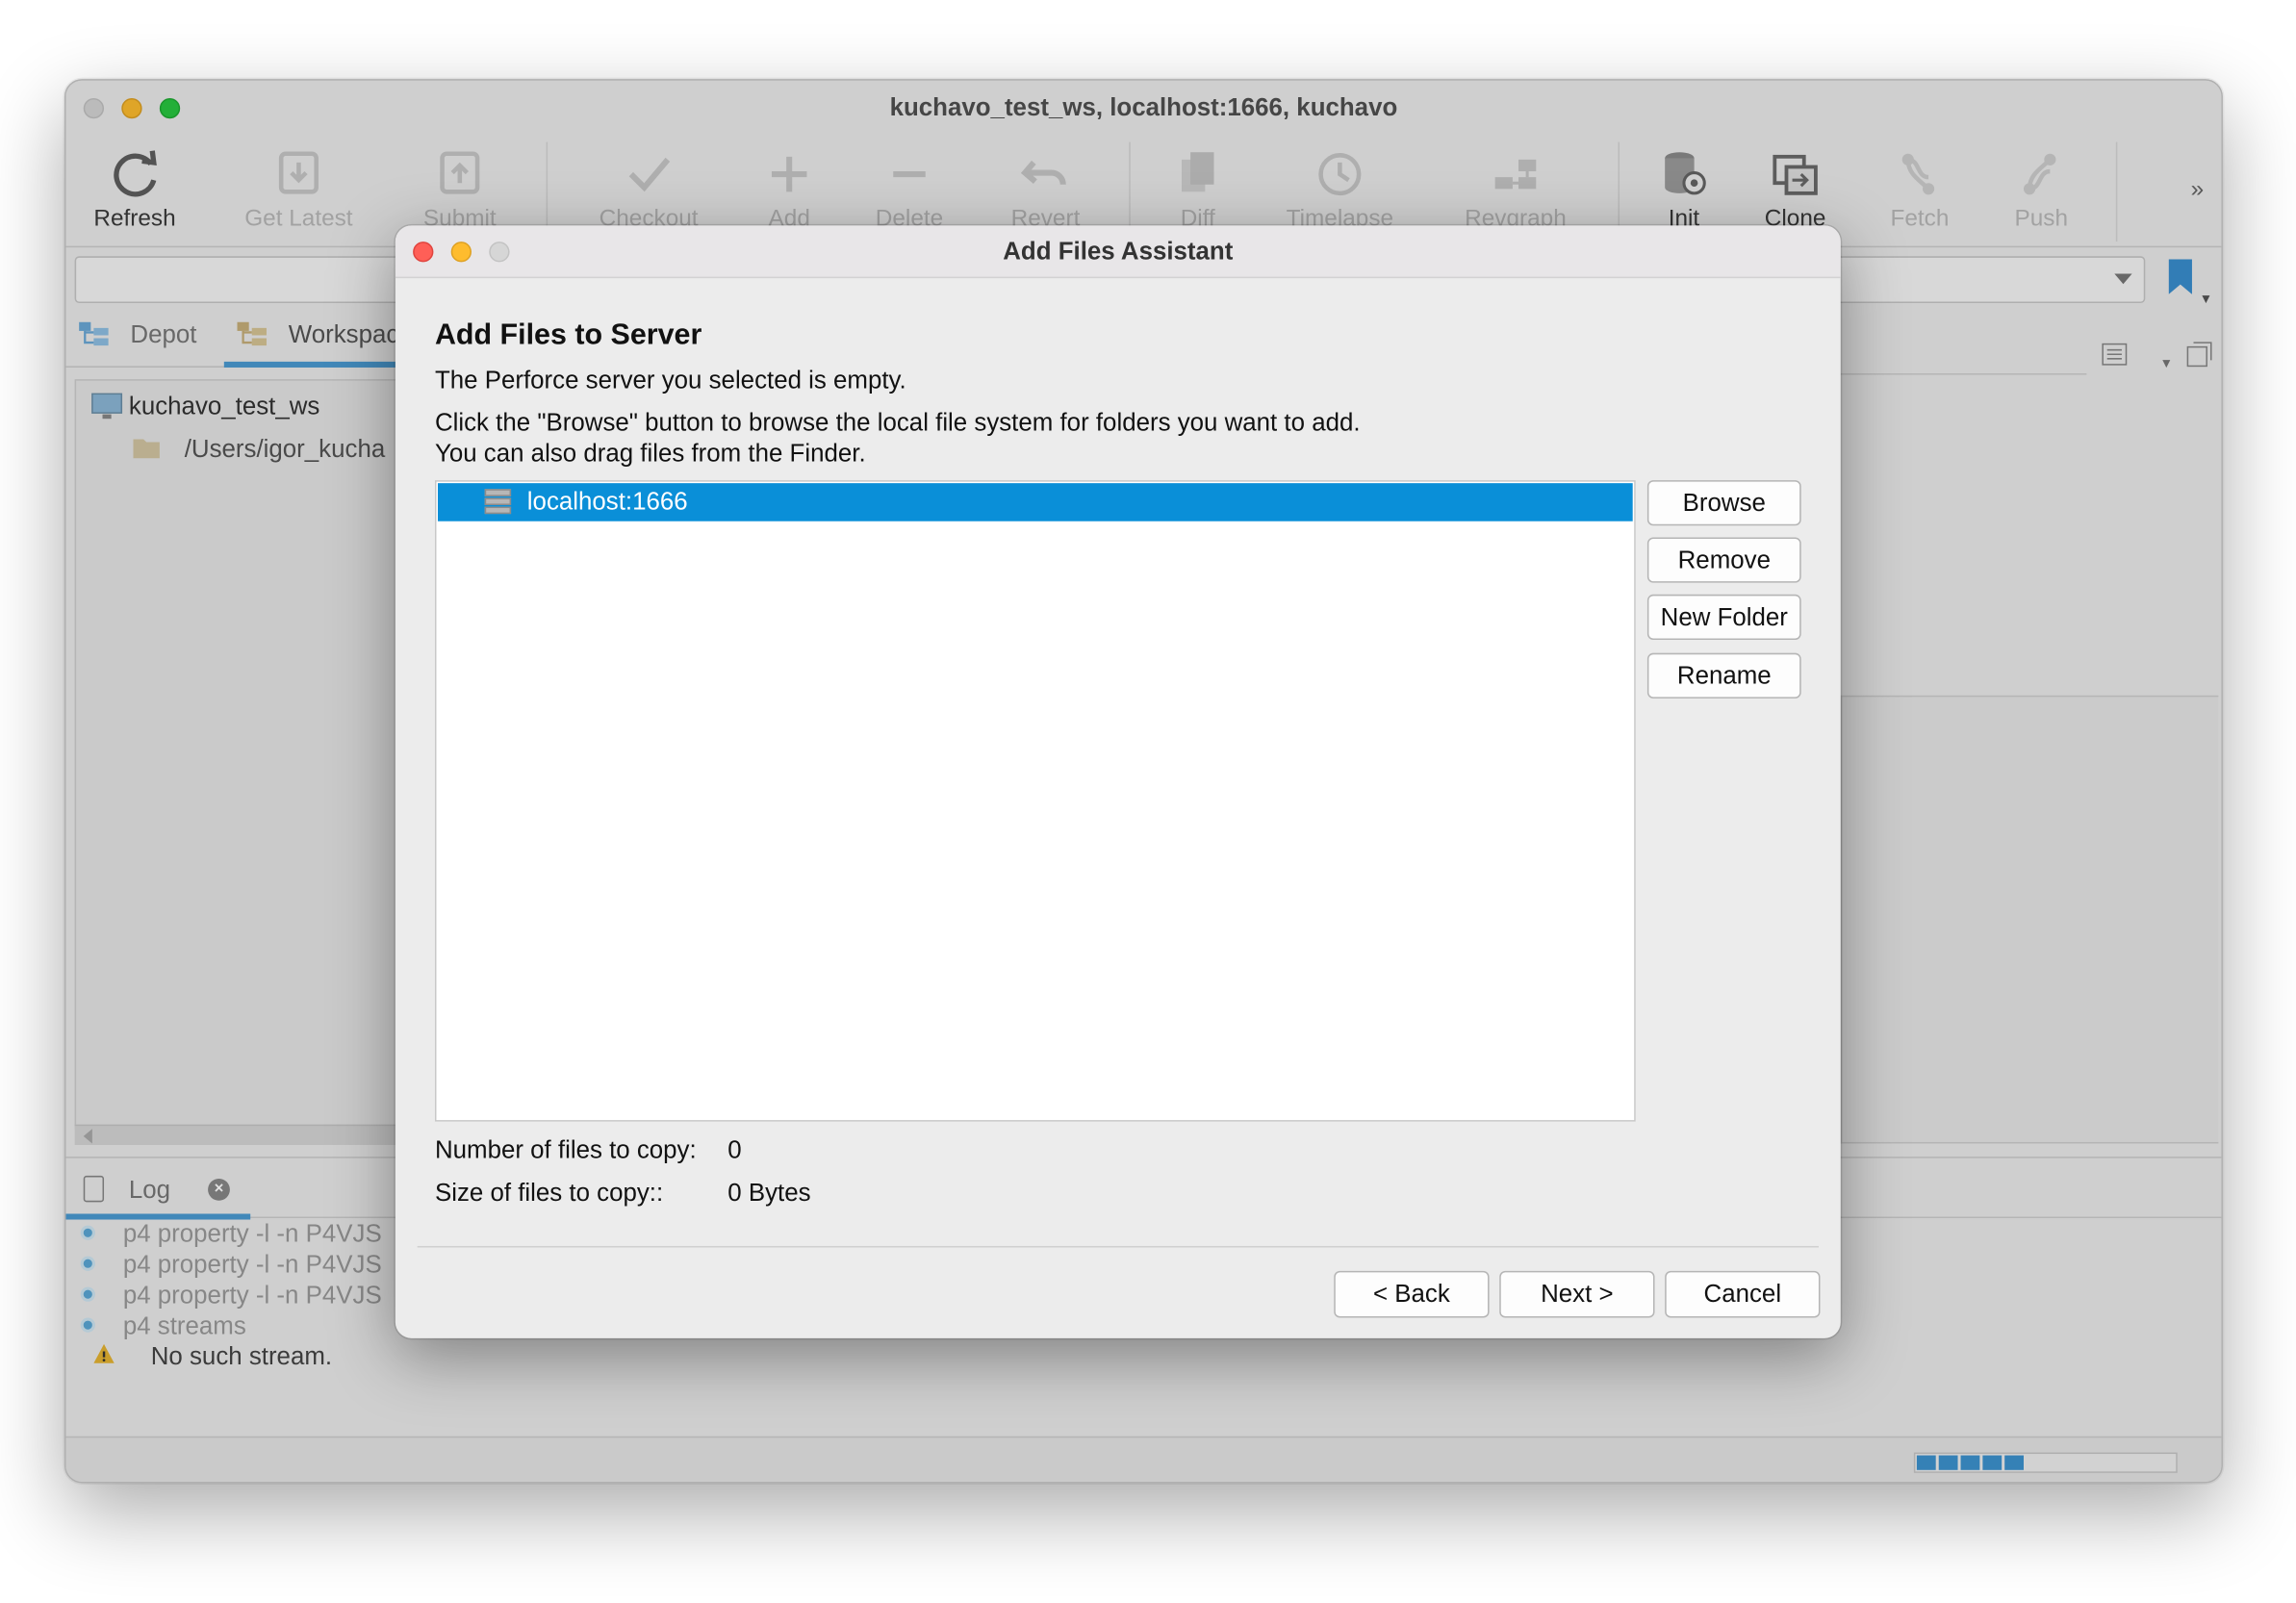  What do you see at coordinates (1685, 173) in the screenshot?
I see `init-icon` at bounding box center [1685, 173].